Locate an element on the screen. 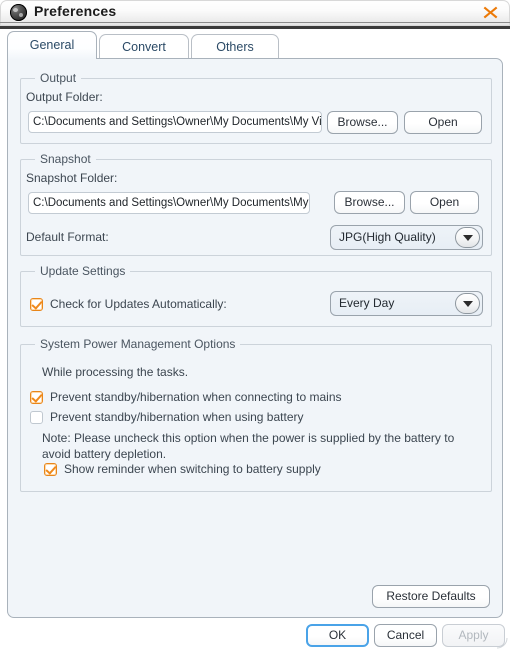 The width and height of the screenshot is (510, 651). snapshot-folder-label: Snapshot Folder: is located at coordinates (72, 178).